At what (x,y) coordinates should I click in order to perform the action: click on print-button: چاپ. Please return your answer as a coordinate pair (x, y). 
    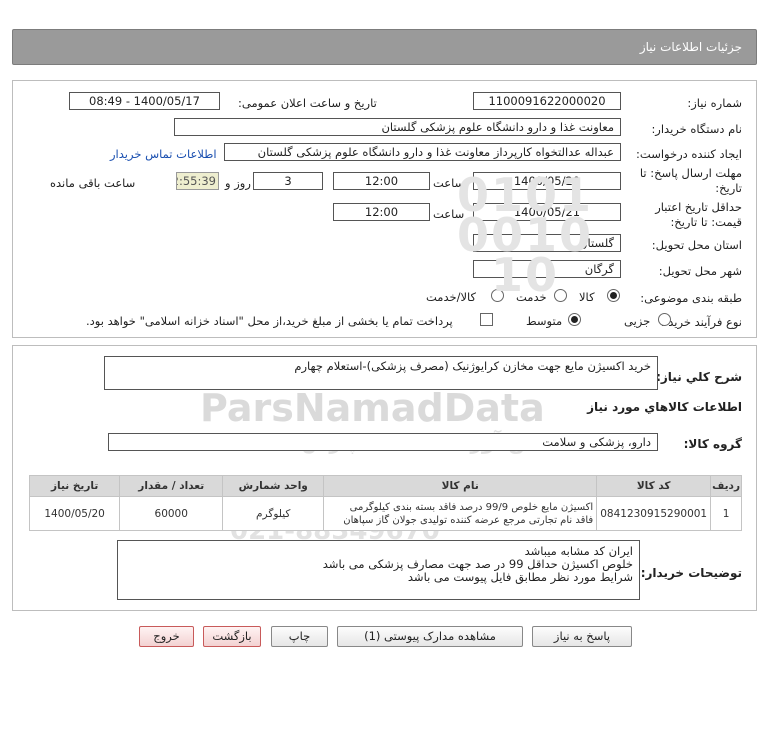
    Looking at the image, I should click on (299, 636).